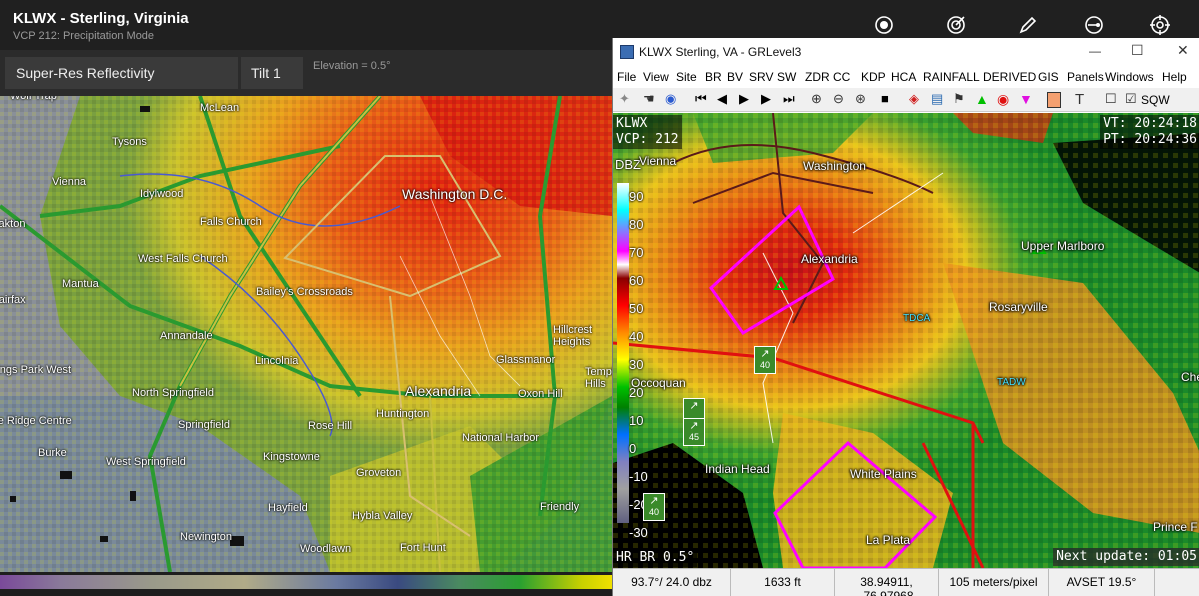  What do you see at coordinates (628, 100) in the screenshot?
I see `cursor-icon: ✦` at bounding box center [628, 100].